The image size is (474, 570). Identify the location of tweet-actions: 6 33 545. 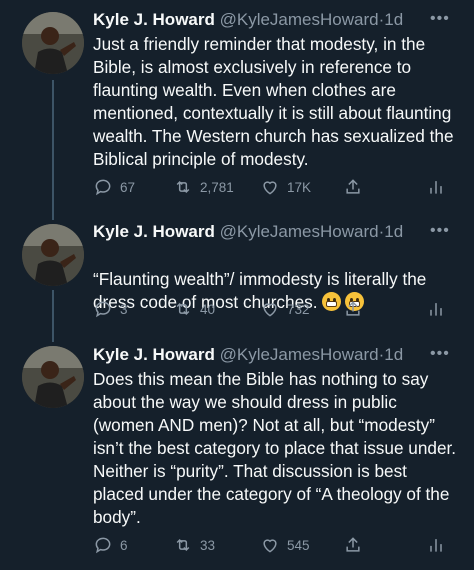
(273, 545).